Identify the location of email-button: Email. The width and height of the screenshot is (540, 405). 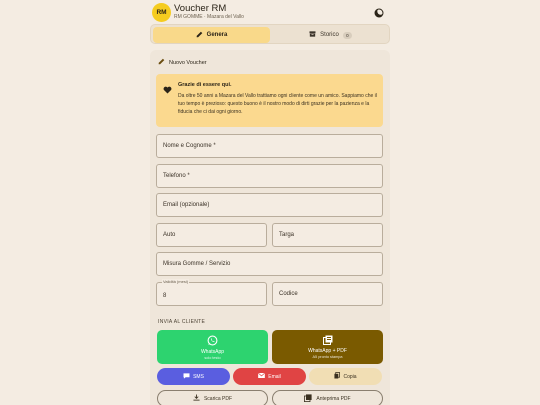
(269, 376).